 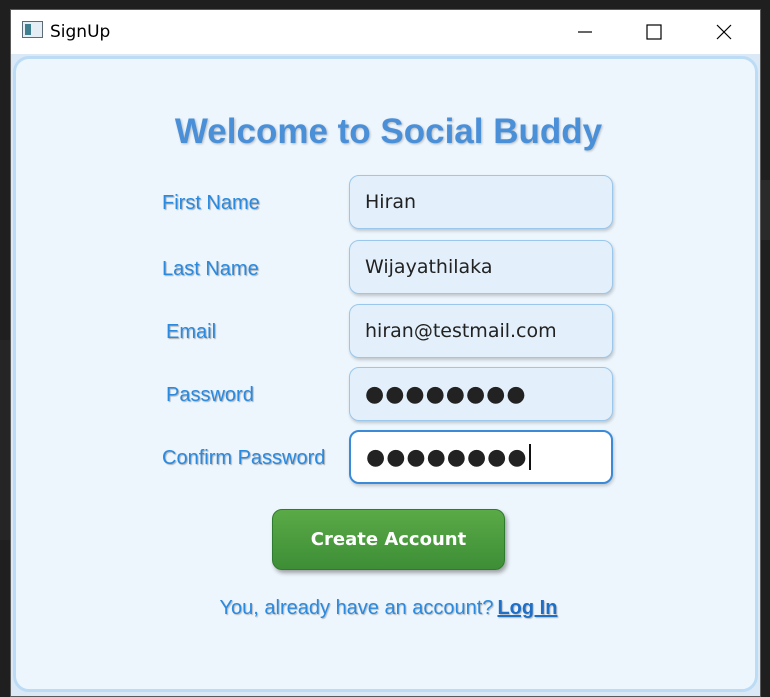 I want to click on first-name-label: First Name, so click(x=211, y=203).